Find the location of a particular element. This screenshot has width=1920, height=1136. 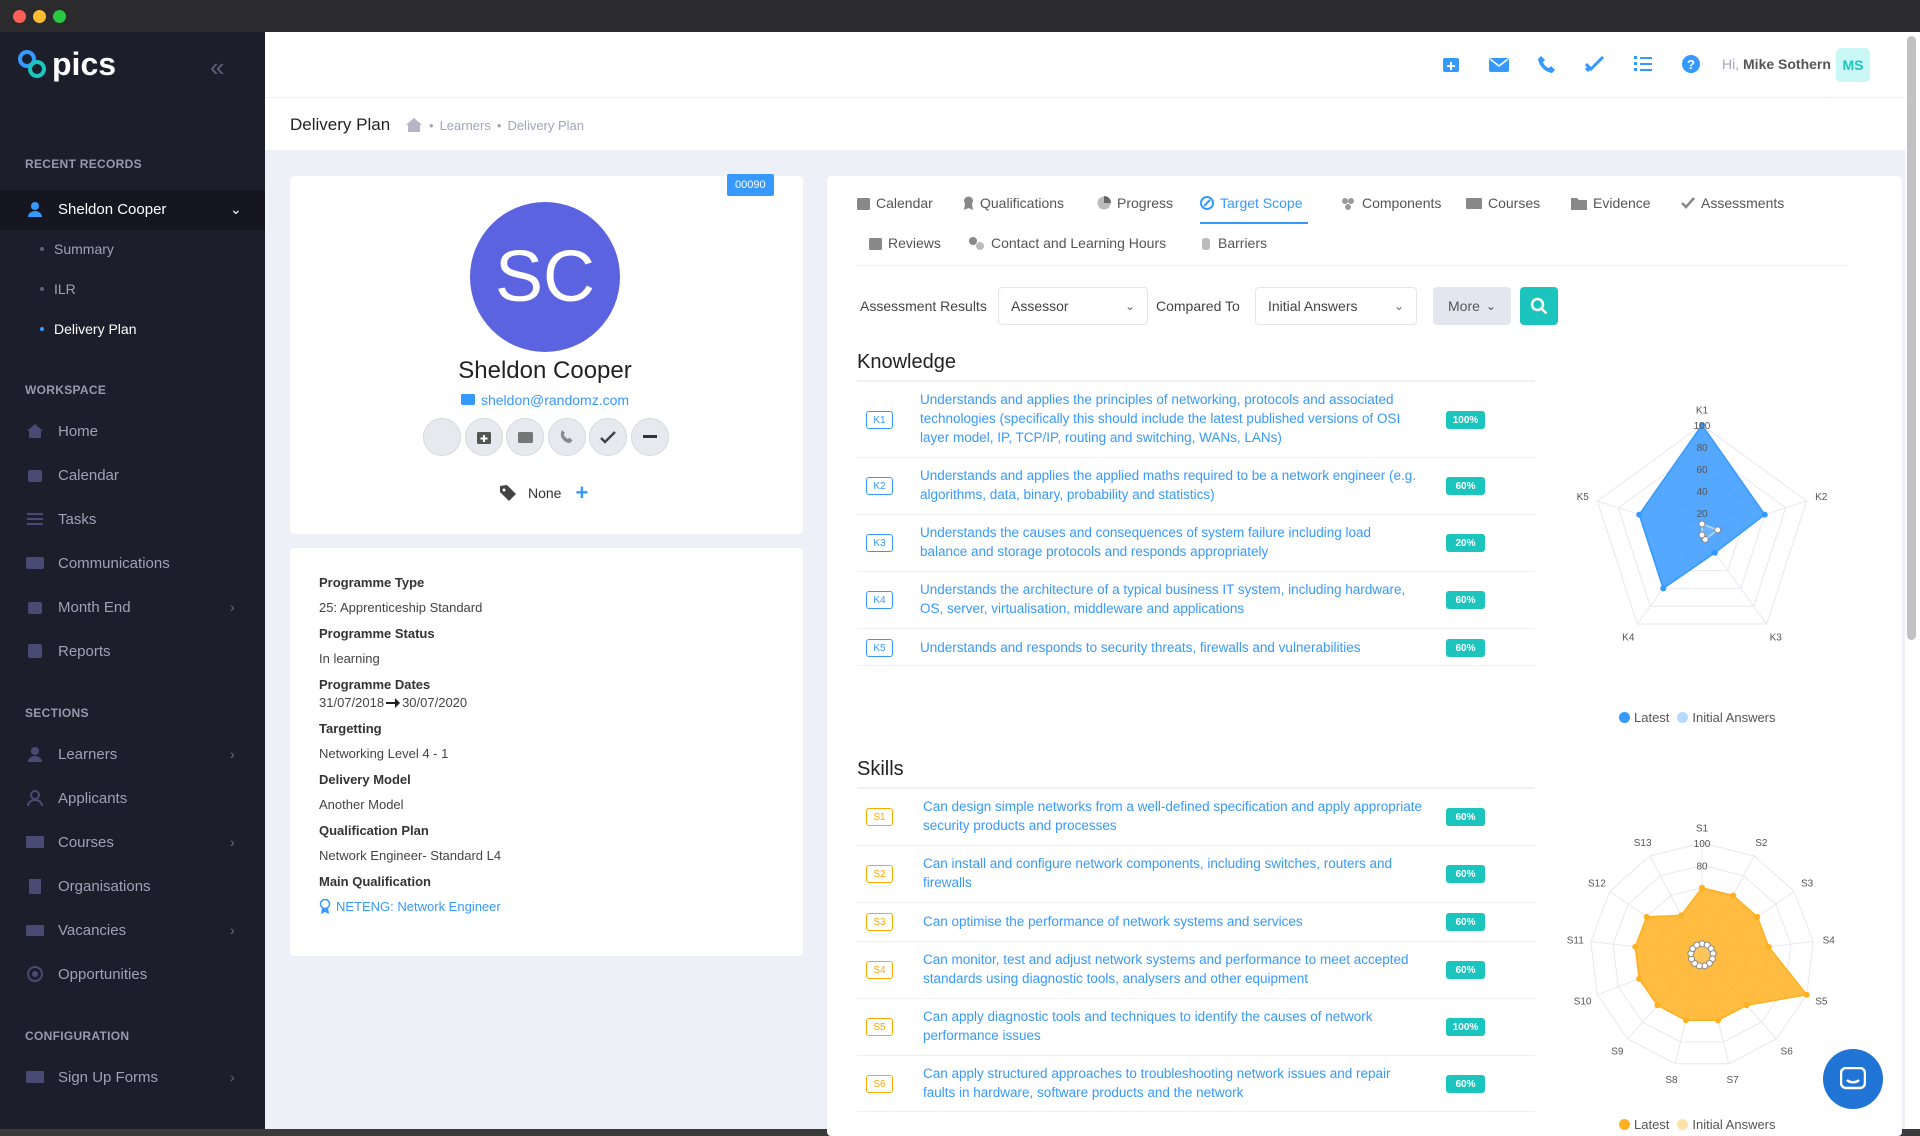

sub-item-ilr: ILR is located at coordinates (58, 289).